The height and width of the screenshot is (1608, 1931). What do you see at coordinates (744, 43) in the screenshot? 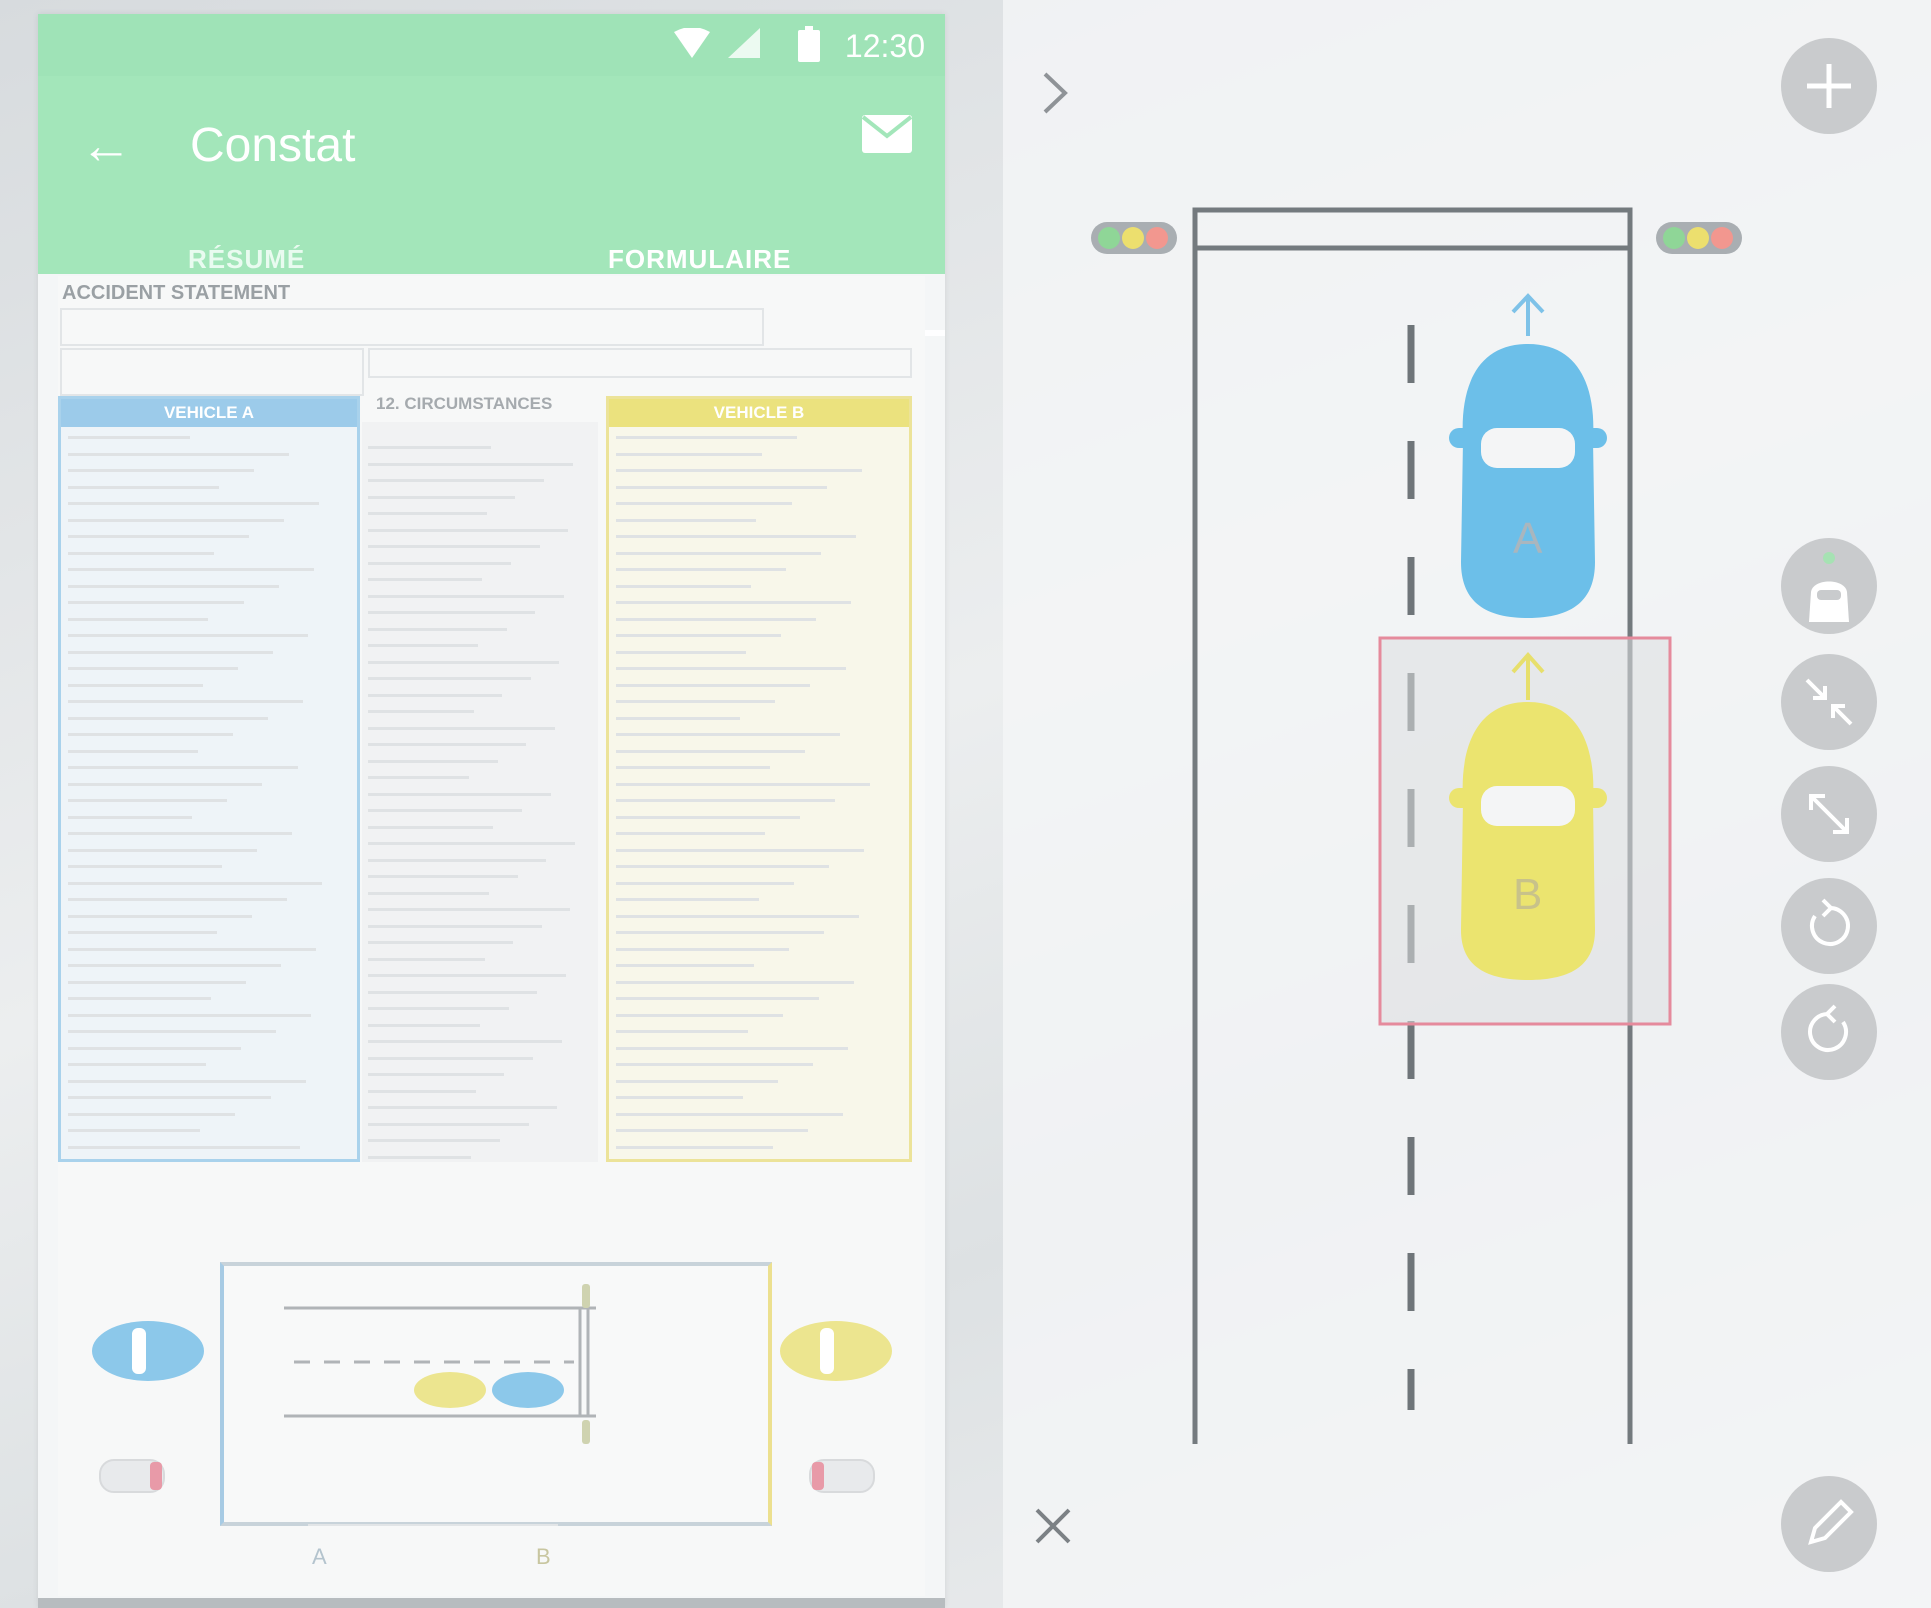
I see `signal-icon` at bounding box center [744, 43].